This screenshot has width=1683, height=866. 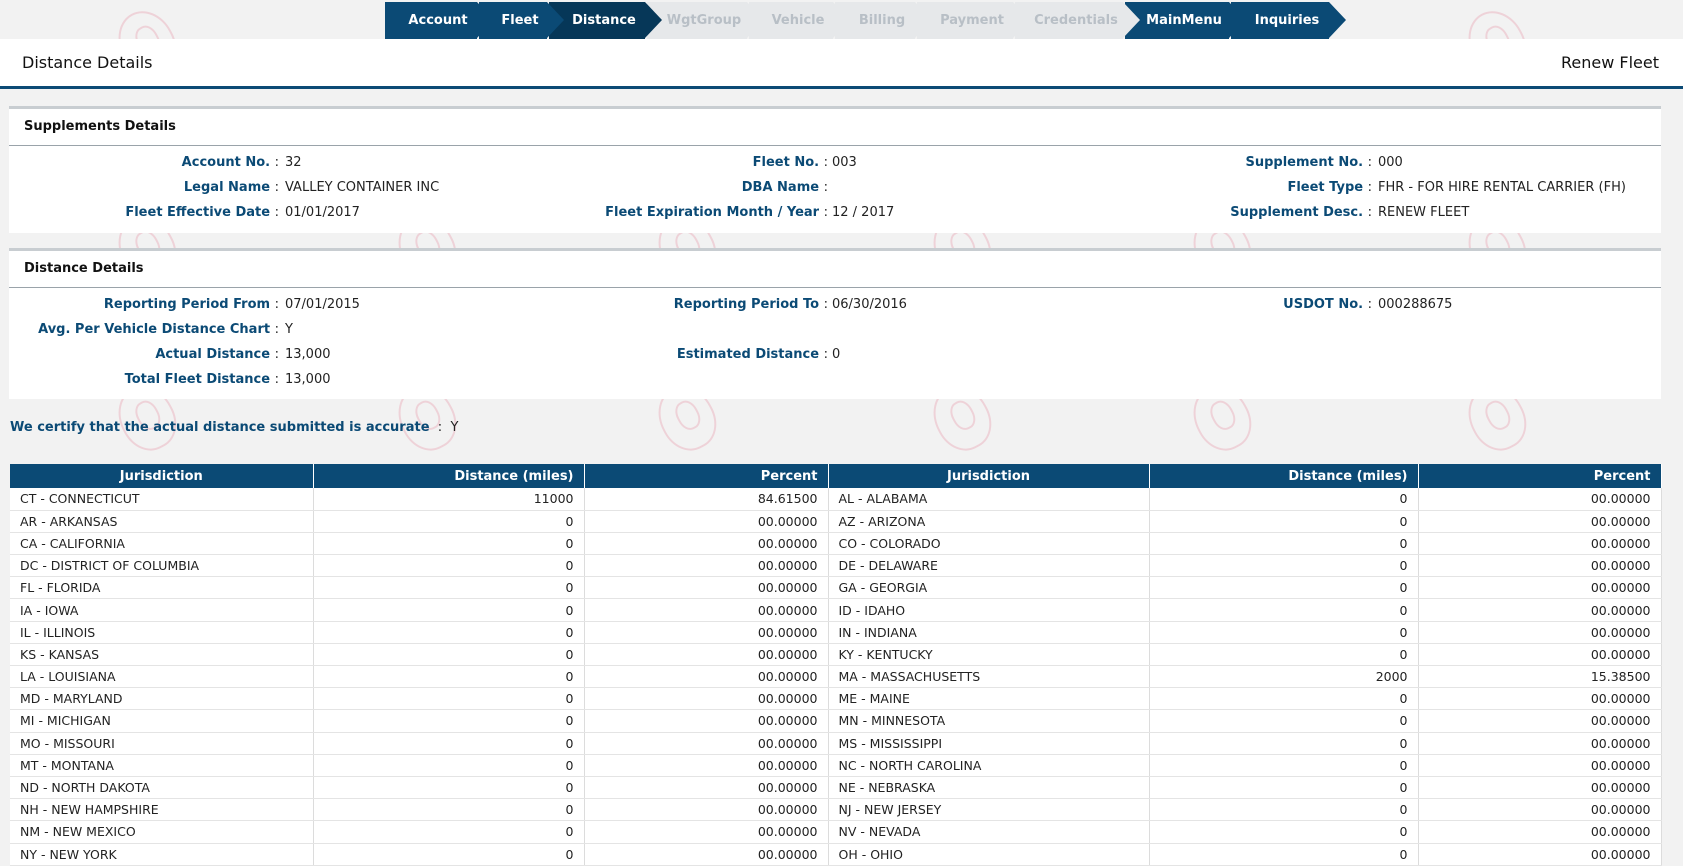 What do you see at coordinates (201, 379) in the screenshot?
I see `total-distance-label: Total Fleet Distance :` at bounding box center [201, 379].